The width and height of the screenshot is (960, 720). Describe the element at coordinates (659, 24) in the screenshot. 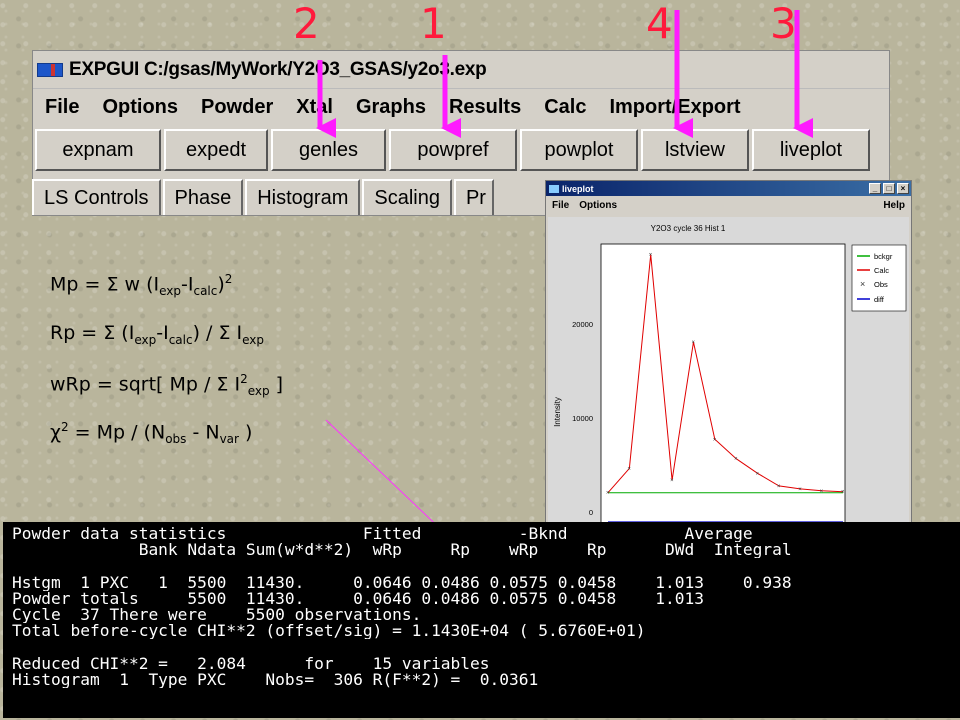

I see `marker-number-lstview: 4` at that location.